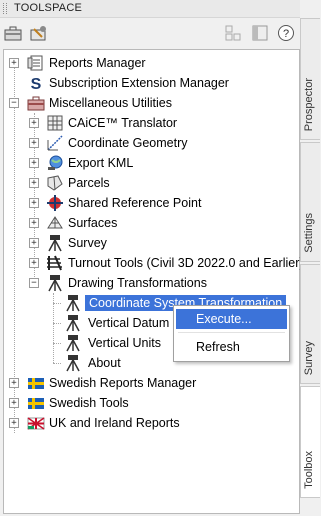 The width and height of the screenshot is (321, 516). I want to click on s-icon: S, so click(36, 83).